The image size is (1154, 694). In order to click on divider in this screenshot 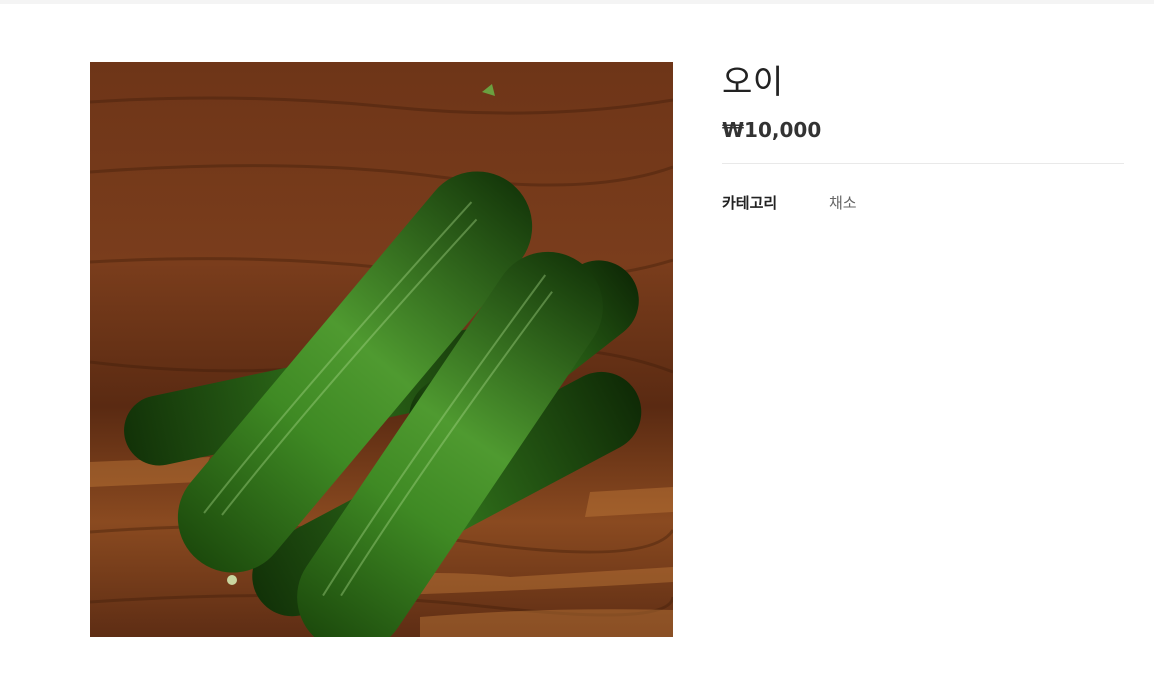, I will do `click(923, 163)`.